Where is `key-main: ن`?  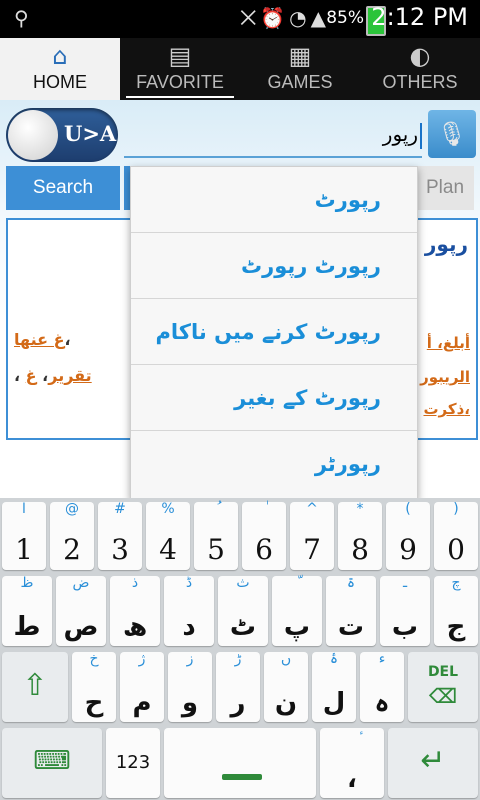
key-main: ن is located at coordinates (286, 703).